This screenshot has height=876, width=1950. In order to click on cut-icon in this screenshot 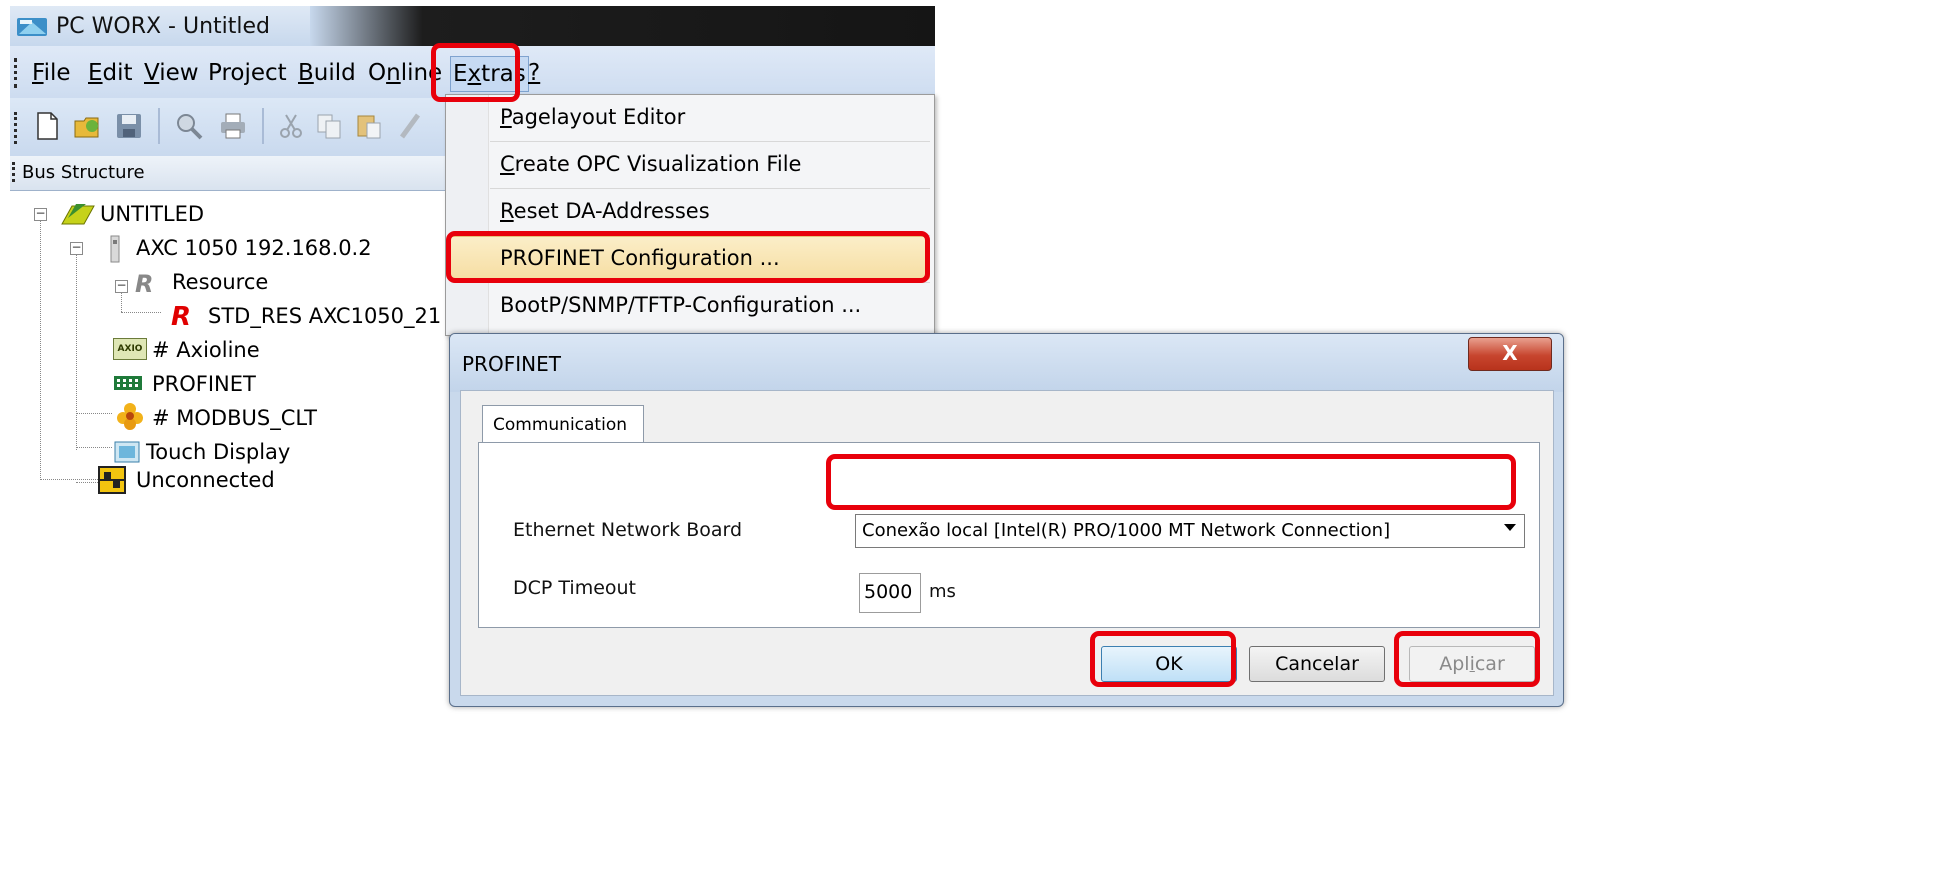, I will do `click(291, 126)`.